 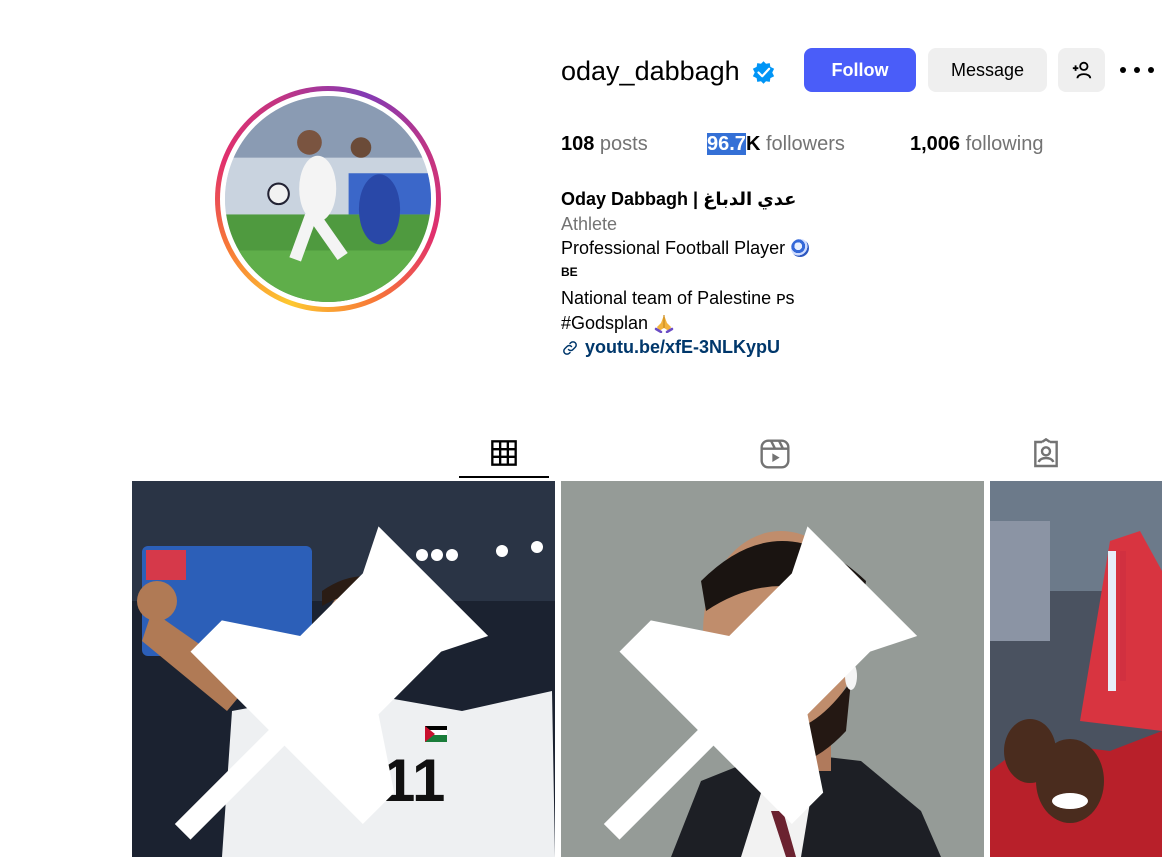 I want to click on bio-external-link: youtu.be/xfE-3NLKypU, so click(x=670, y=347).